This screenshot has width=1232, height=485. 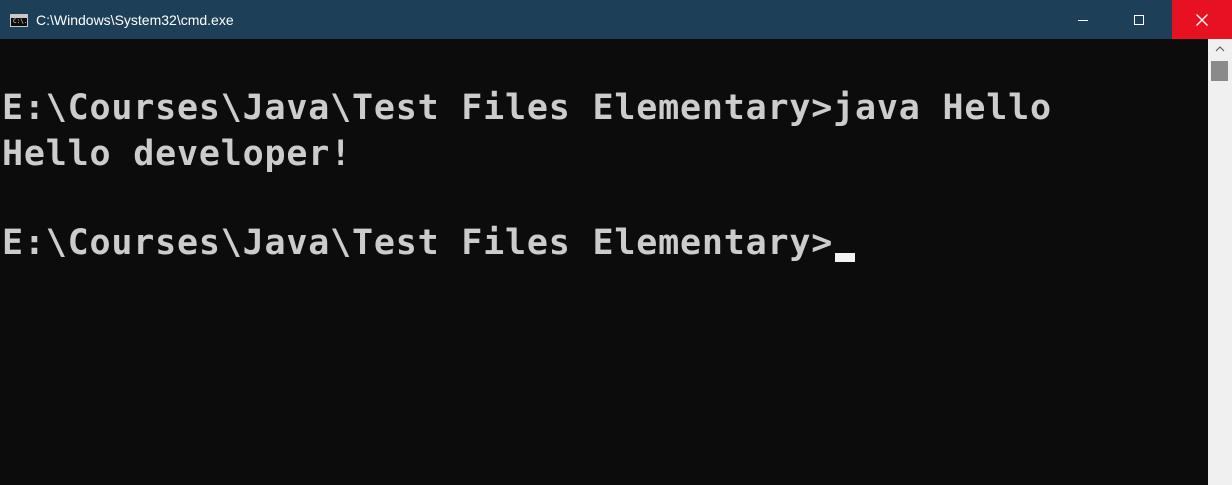 I want to click on minimize-icon, so click(x=1083, y=20).